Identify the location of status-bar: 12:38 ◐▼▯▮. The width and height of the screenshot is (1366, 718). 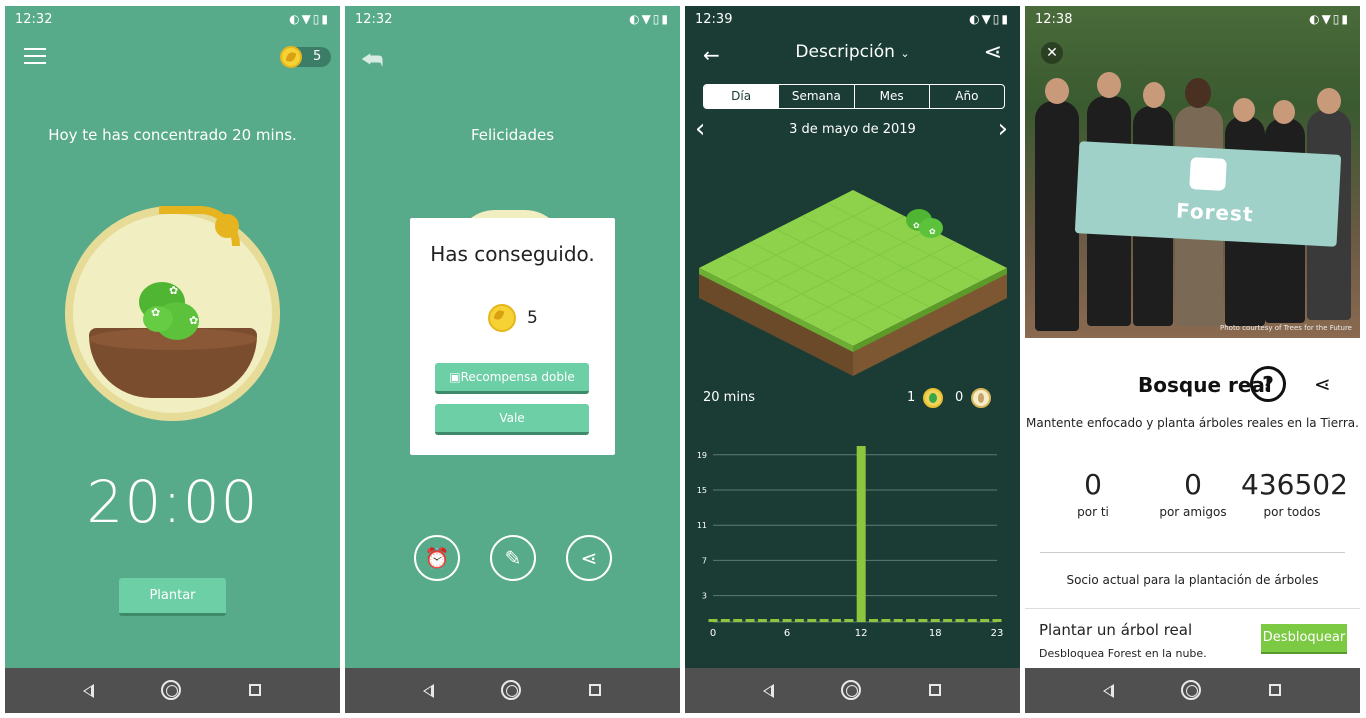
(1192, 20).